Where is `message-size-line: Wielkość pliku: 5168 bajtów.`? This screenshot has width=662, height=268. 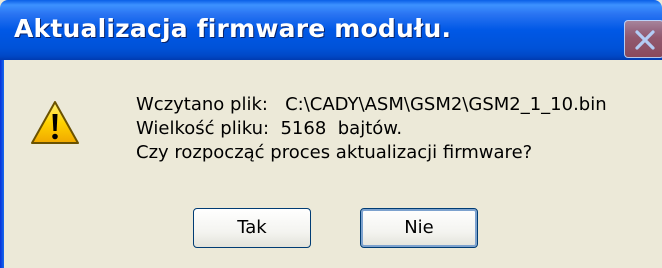 message-size-line: Wielkość pliku: 5168 bajtów. is located at coordinates (269, 128).